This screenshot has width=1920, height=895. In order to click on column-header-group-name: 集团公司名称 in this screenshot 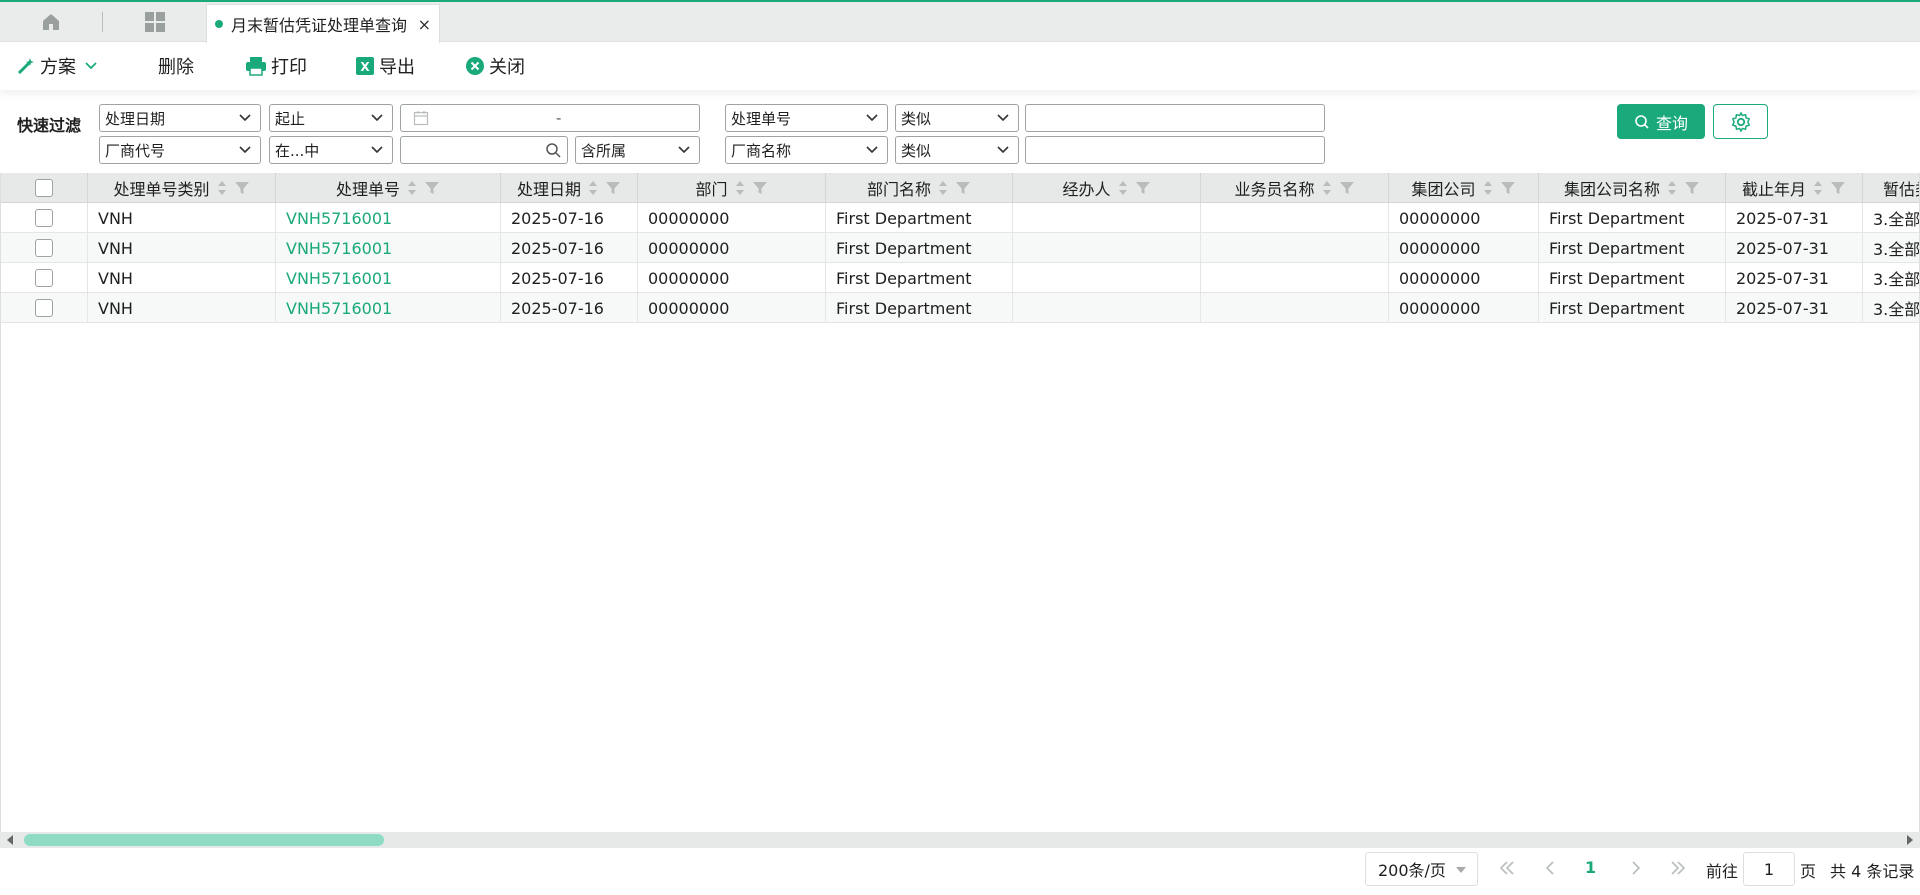, I will do `click(1632, 188)`.